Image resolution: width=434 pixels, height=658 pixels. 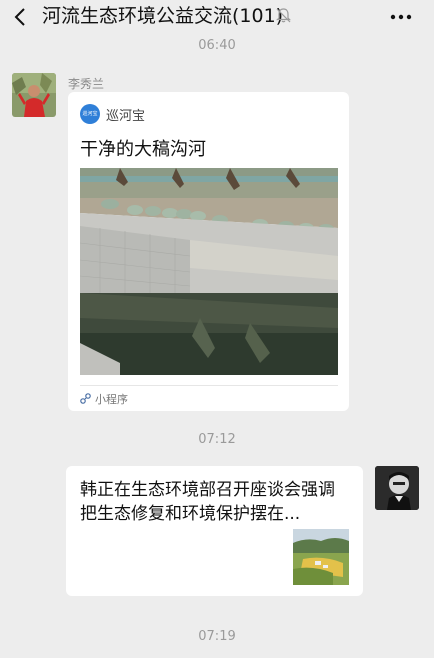 I want to click on more-dots-icon, so click(x=401, y=17).